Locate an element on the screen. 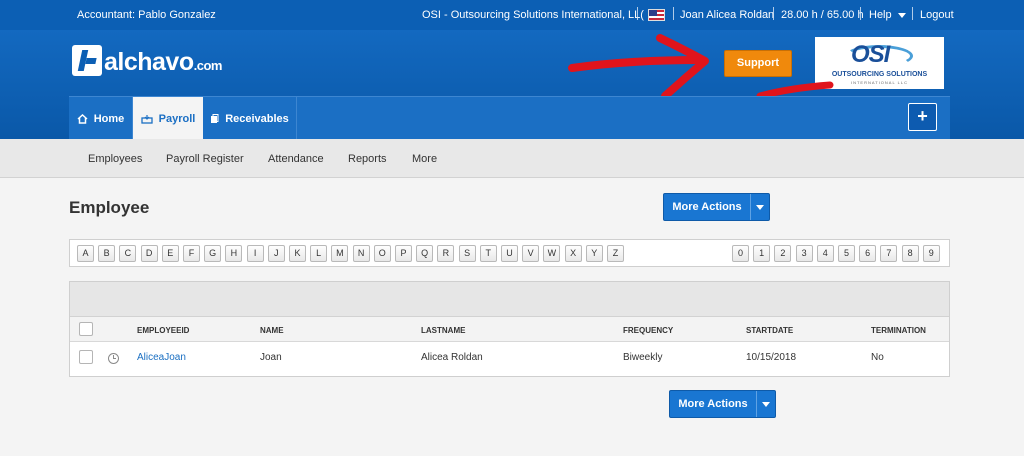  col-employeeid: EMPLOYEEID is located at coordinates (163, 330).